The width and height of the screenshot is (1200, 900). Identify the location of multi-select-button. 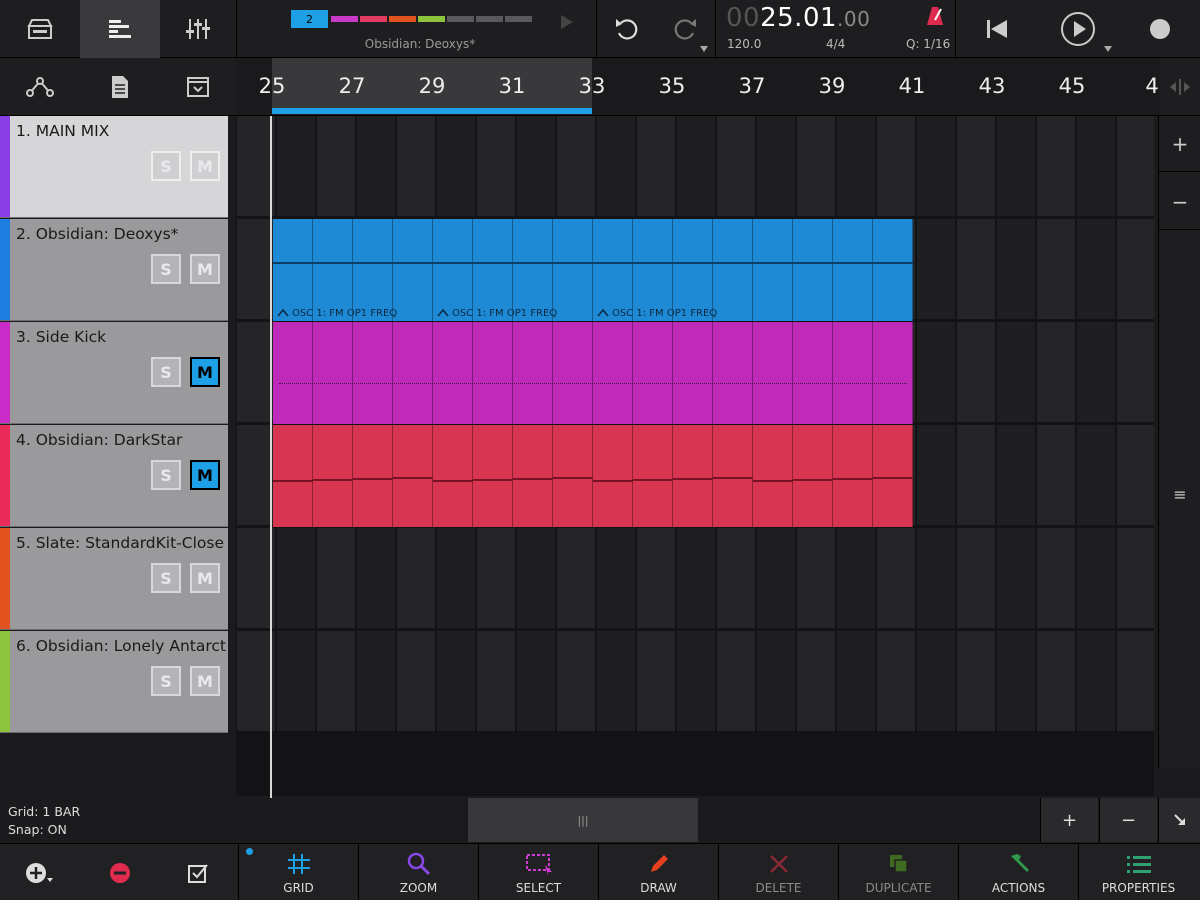
(198, 872).